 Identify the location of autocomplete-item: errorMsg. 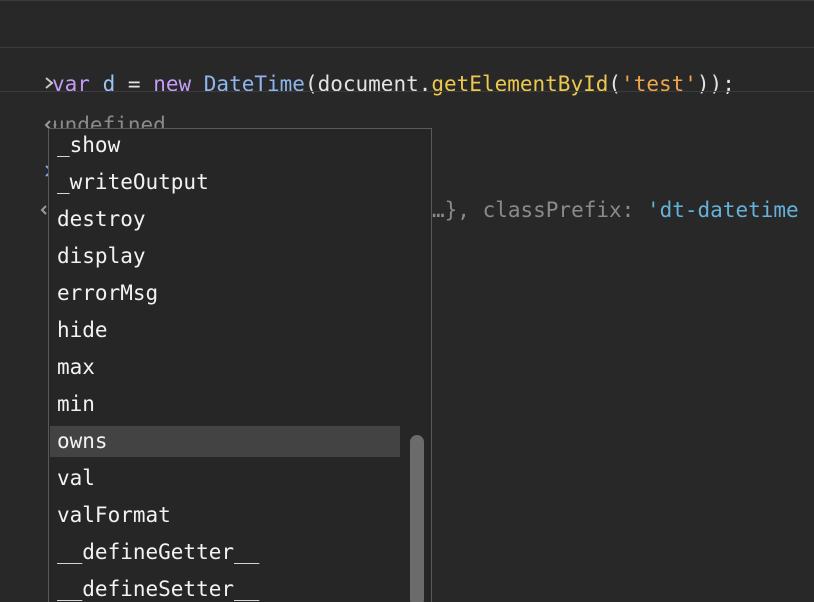
(225, 293).